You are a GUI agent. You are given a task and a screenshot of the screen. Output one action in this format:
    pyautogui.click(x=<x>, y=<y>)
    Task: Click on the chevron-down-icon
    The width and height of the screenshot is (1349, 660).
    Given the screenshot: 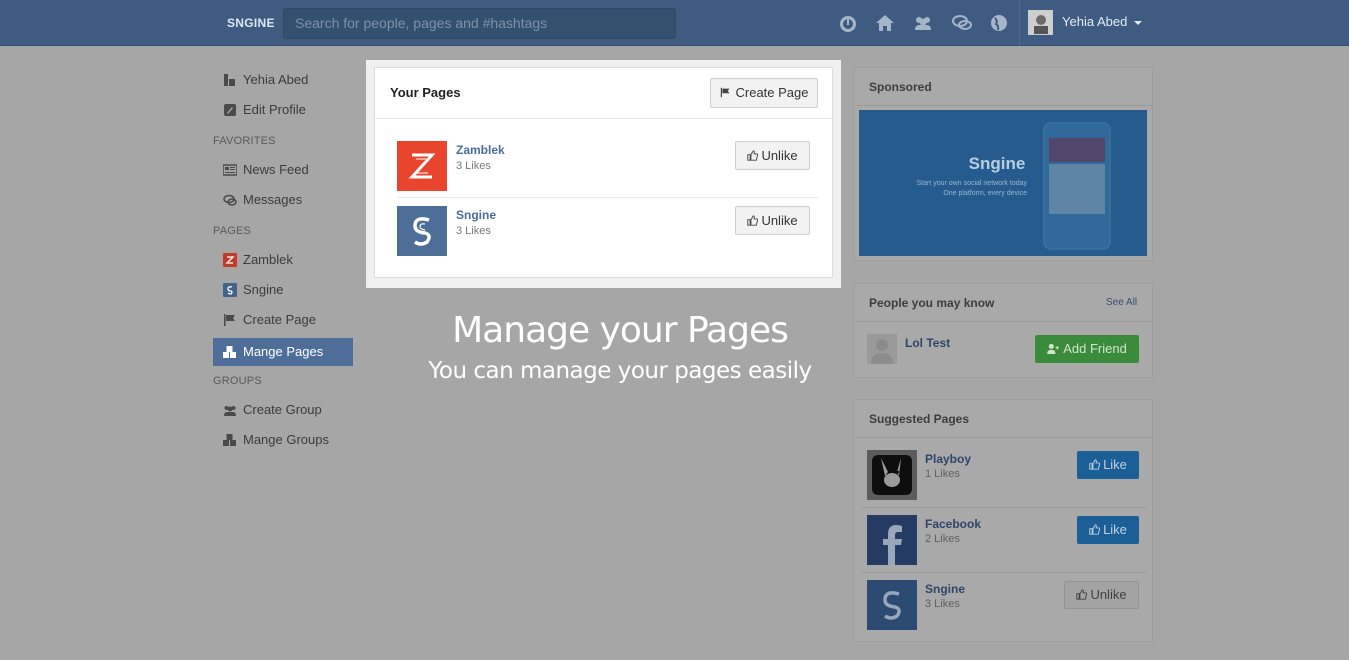 What is the action you would take?
    pyautogui.click(x=1138, y=23)
    